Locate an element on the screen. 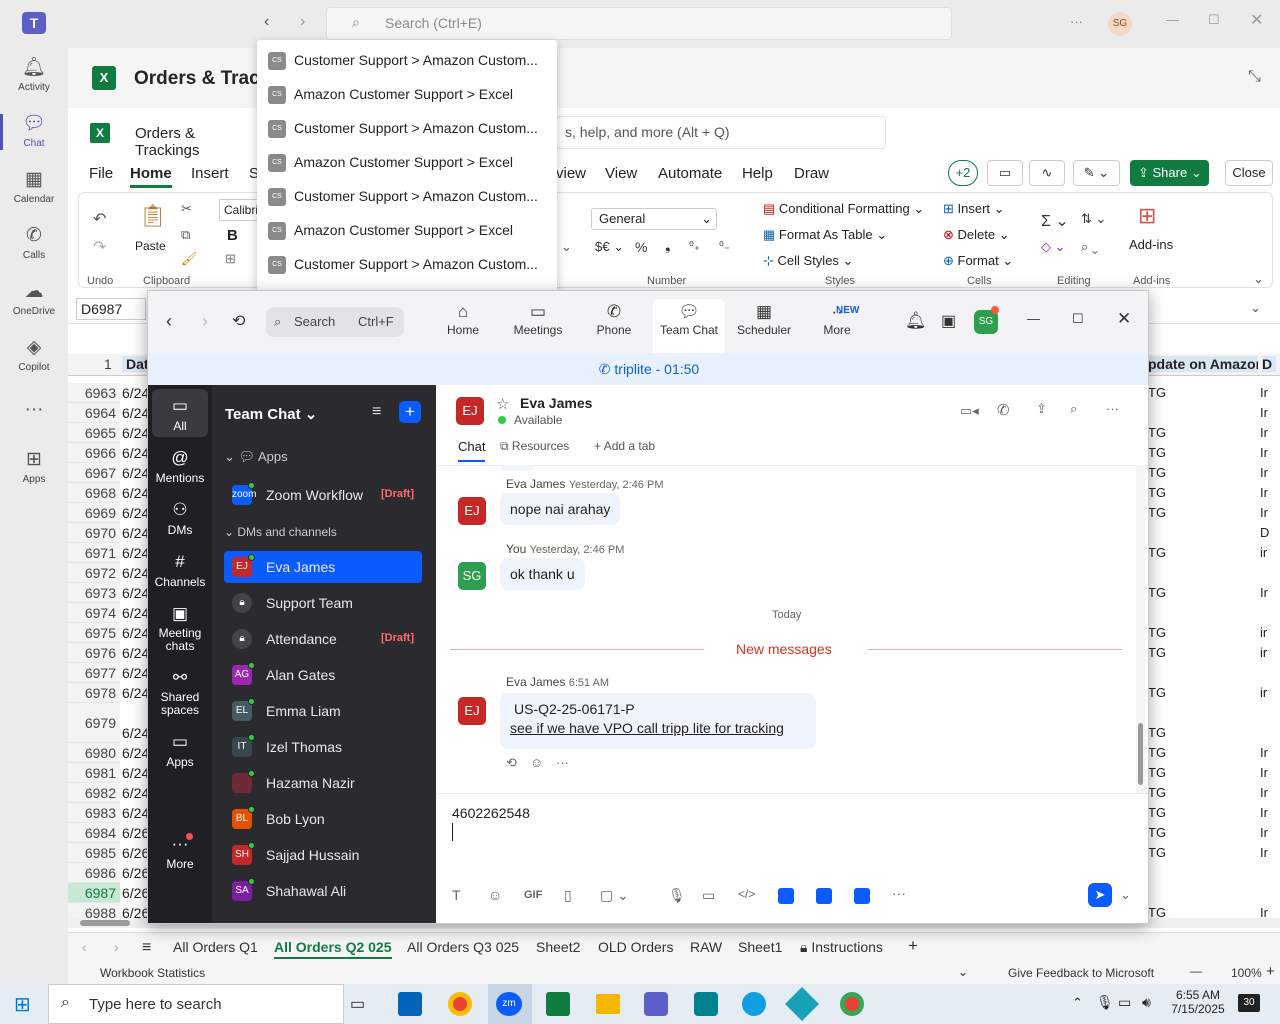 Image resolution: width=1280 pixels, height=1024 pixels. share-button: ⇪ Share ⌄ is located at coordinates (1169, 173).